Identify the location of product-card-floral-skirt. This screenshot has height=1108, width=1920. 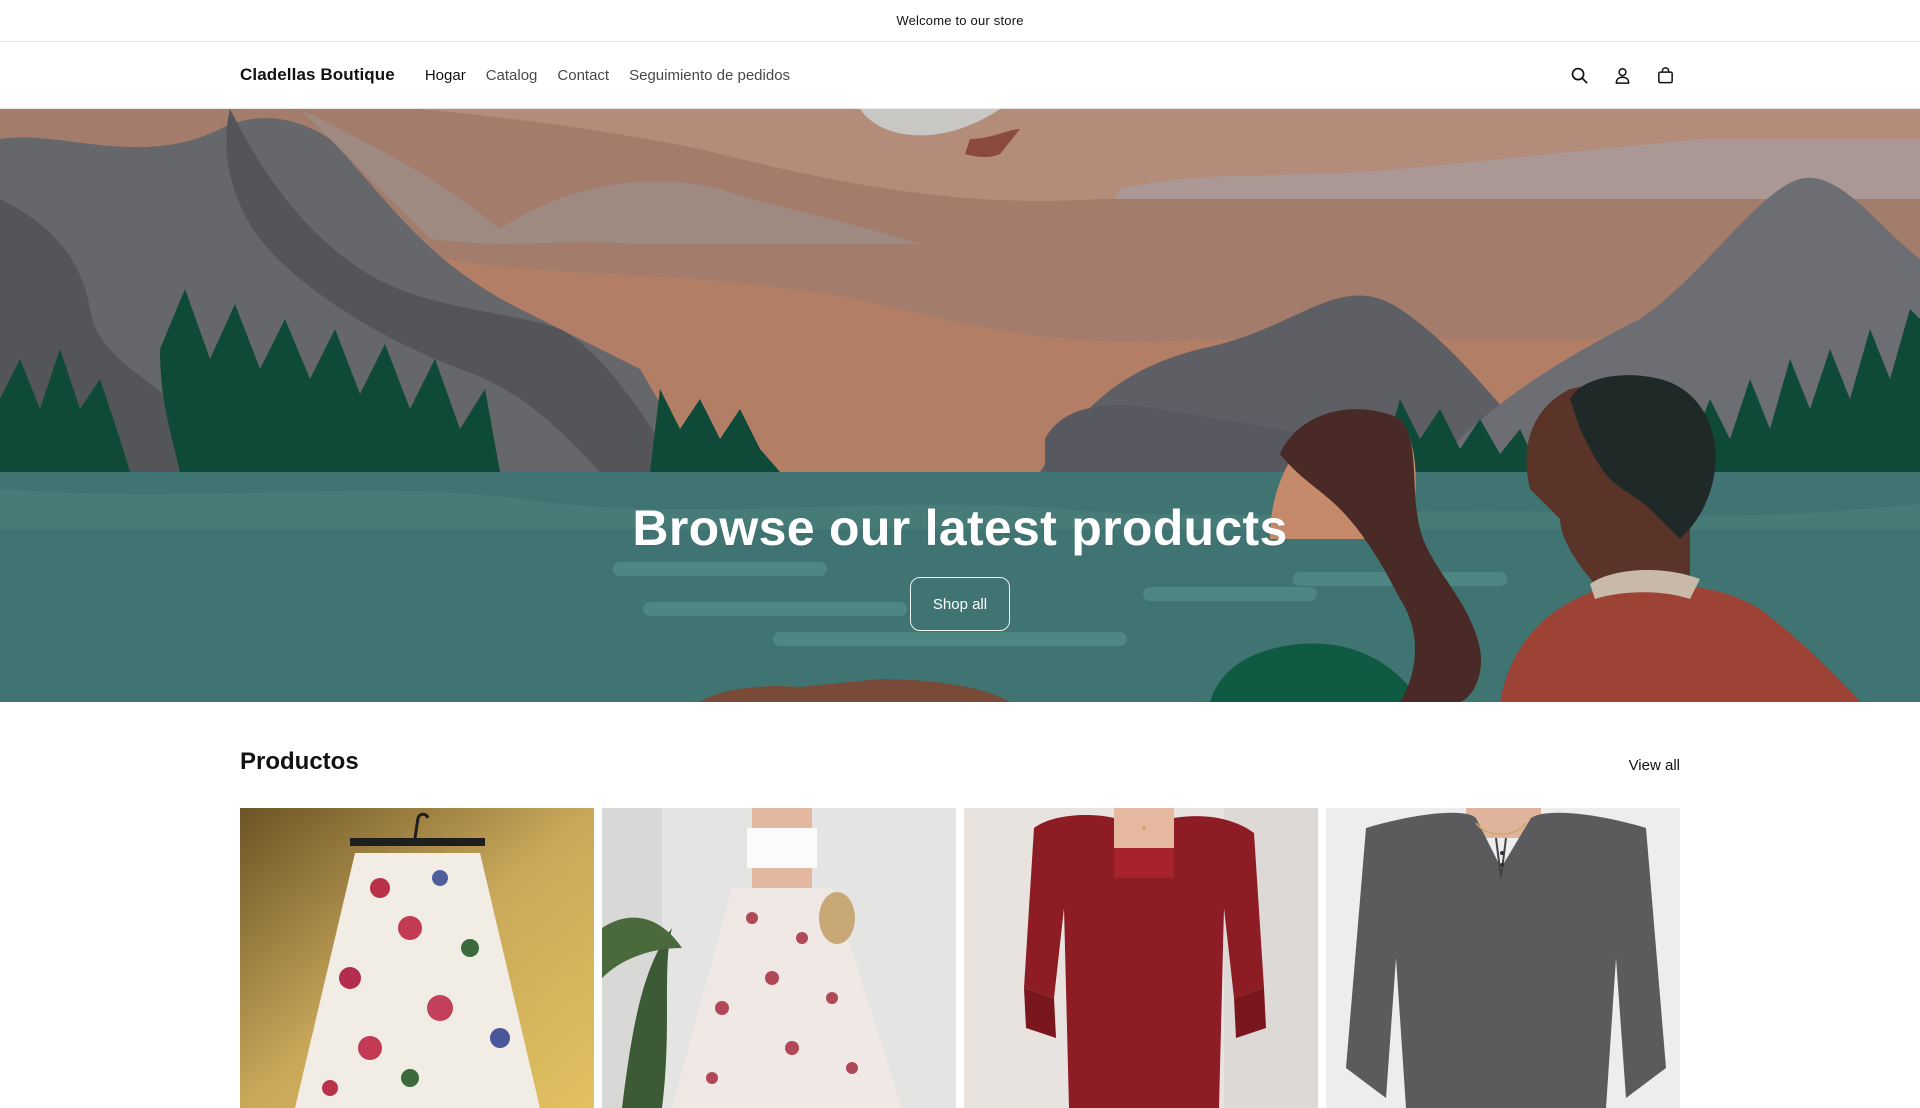
(417, 958).